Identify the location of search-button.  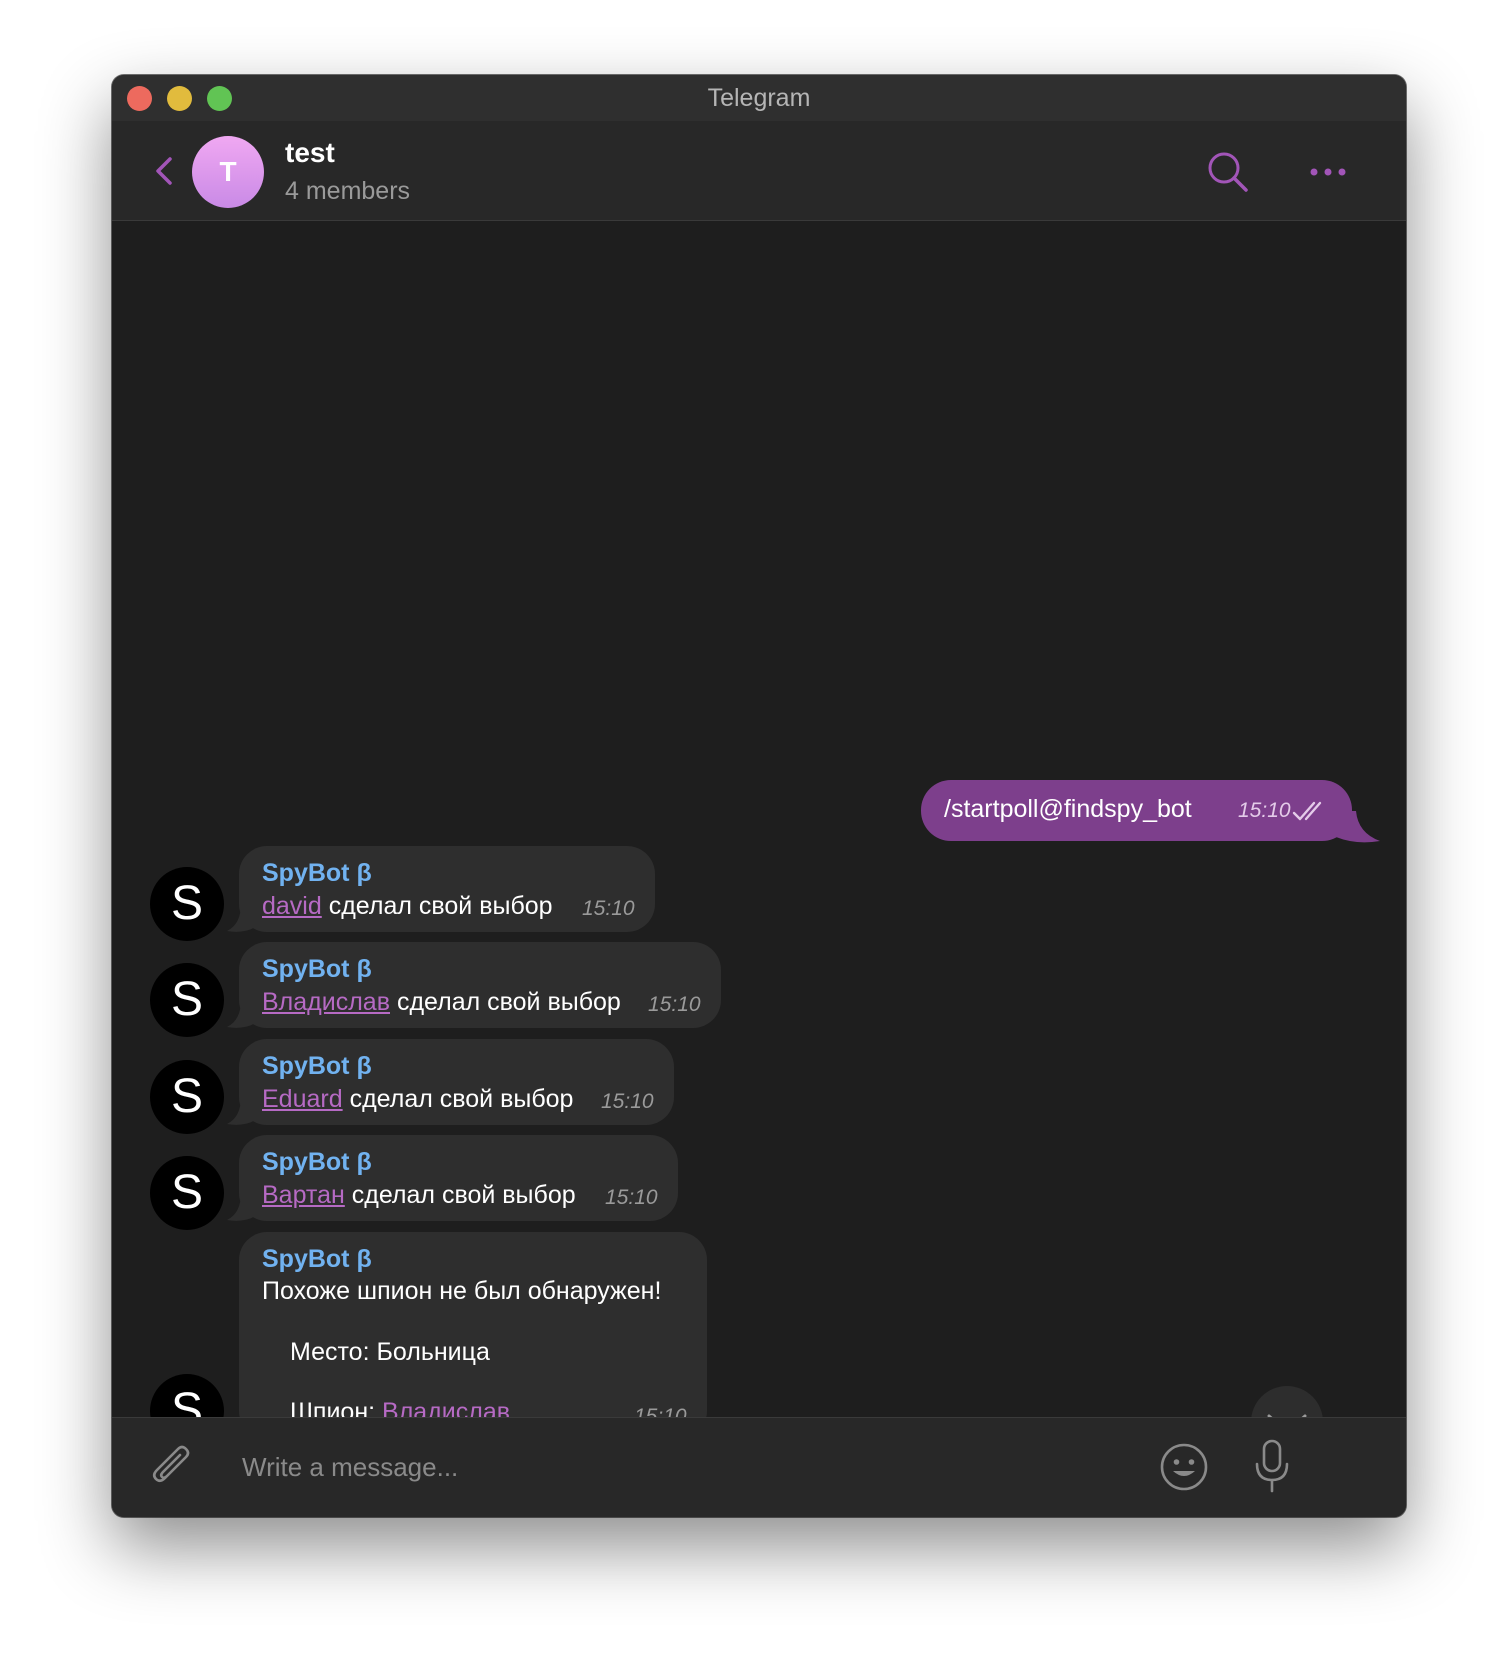
(1228, 172).